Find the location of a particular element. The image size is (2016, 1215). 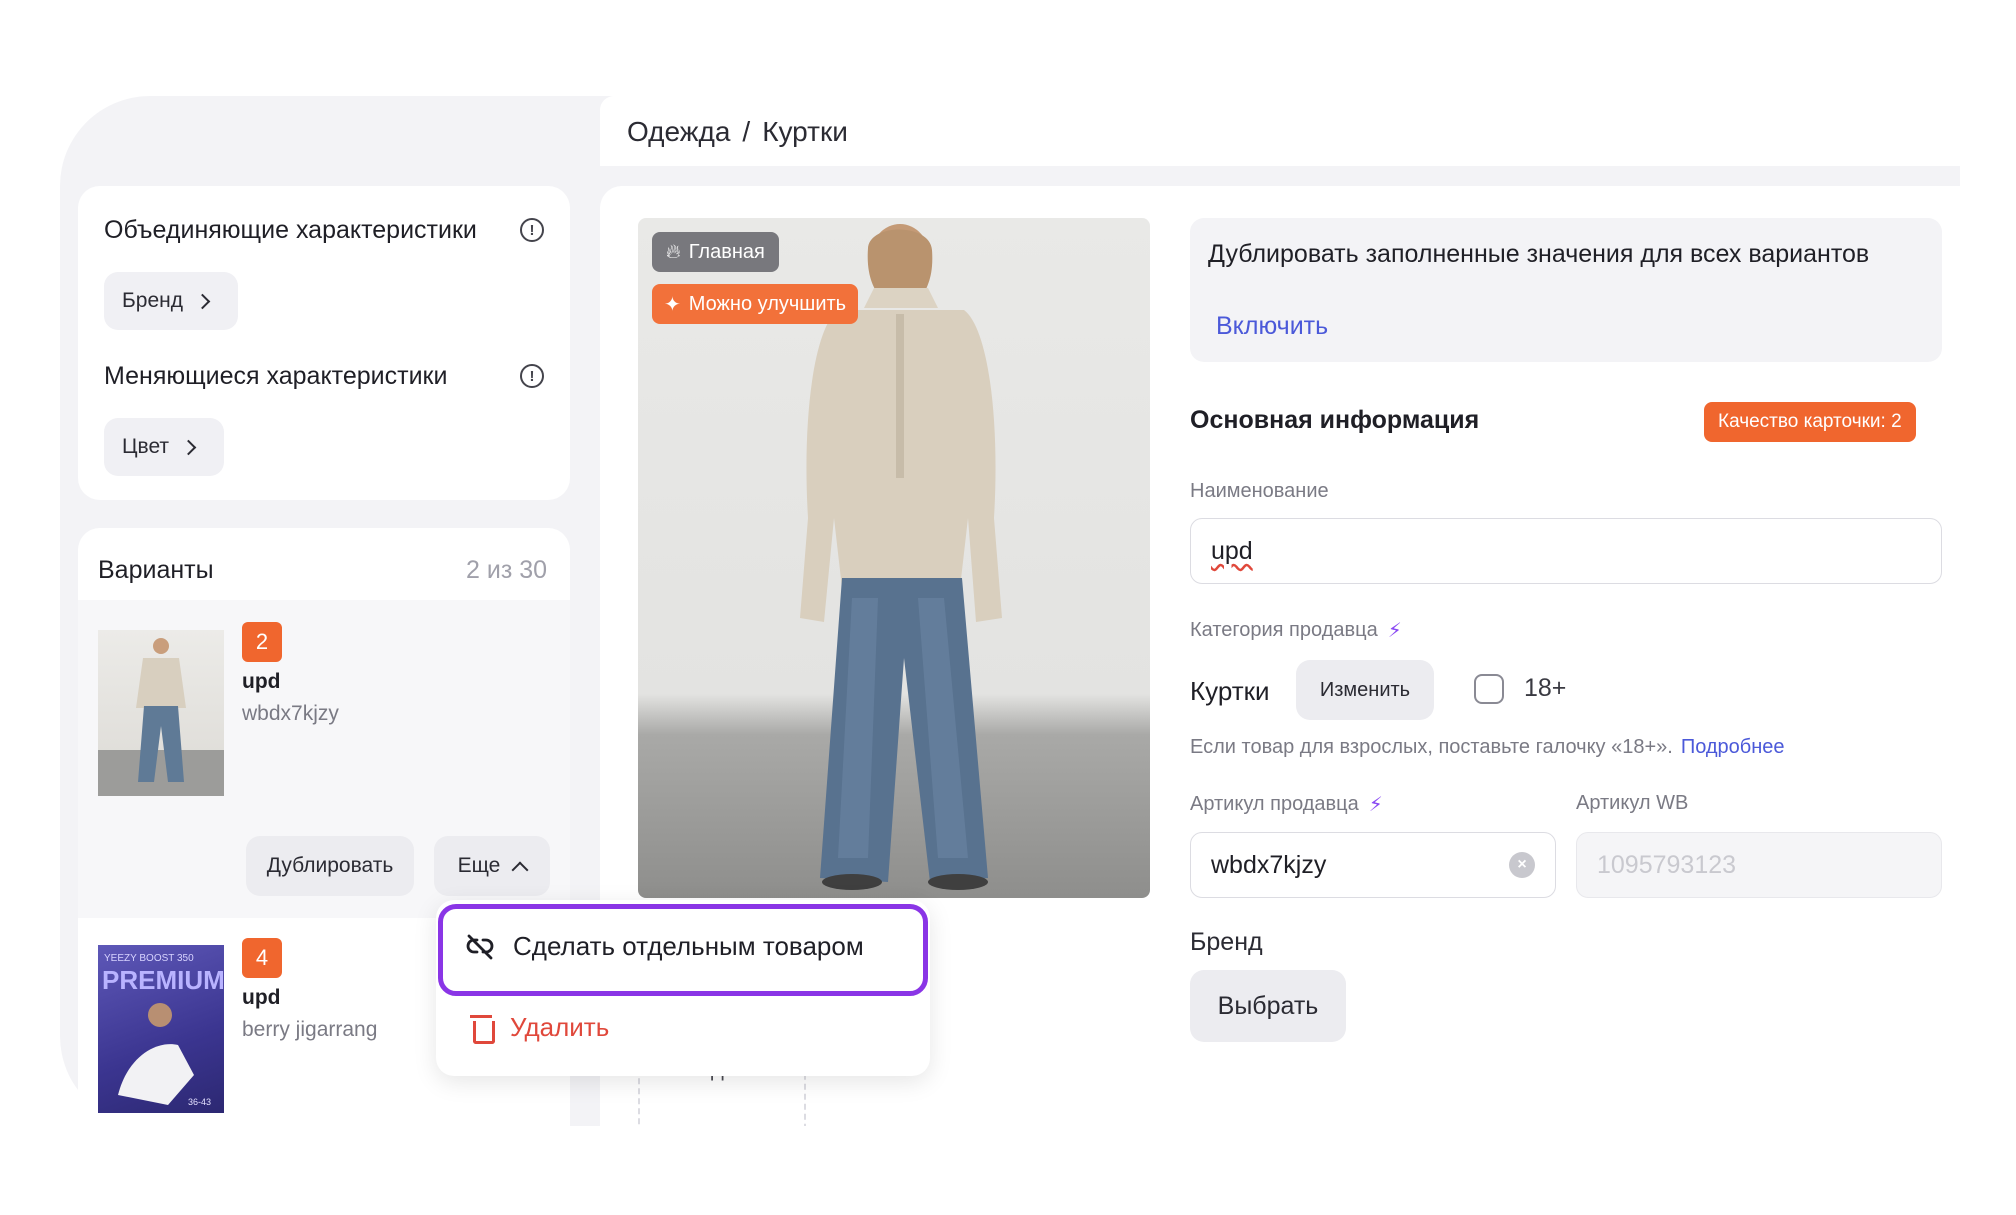

delete-item: Удалить is located at coordinates (540, 1028).